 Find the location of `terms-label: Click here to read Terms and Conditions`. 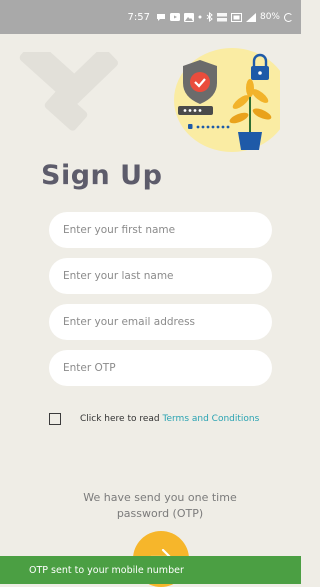

terms-label: Click here to read Terms and Conditions is located at coordinates (169, 419).